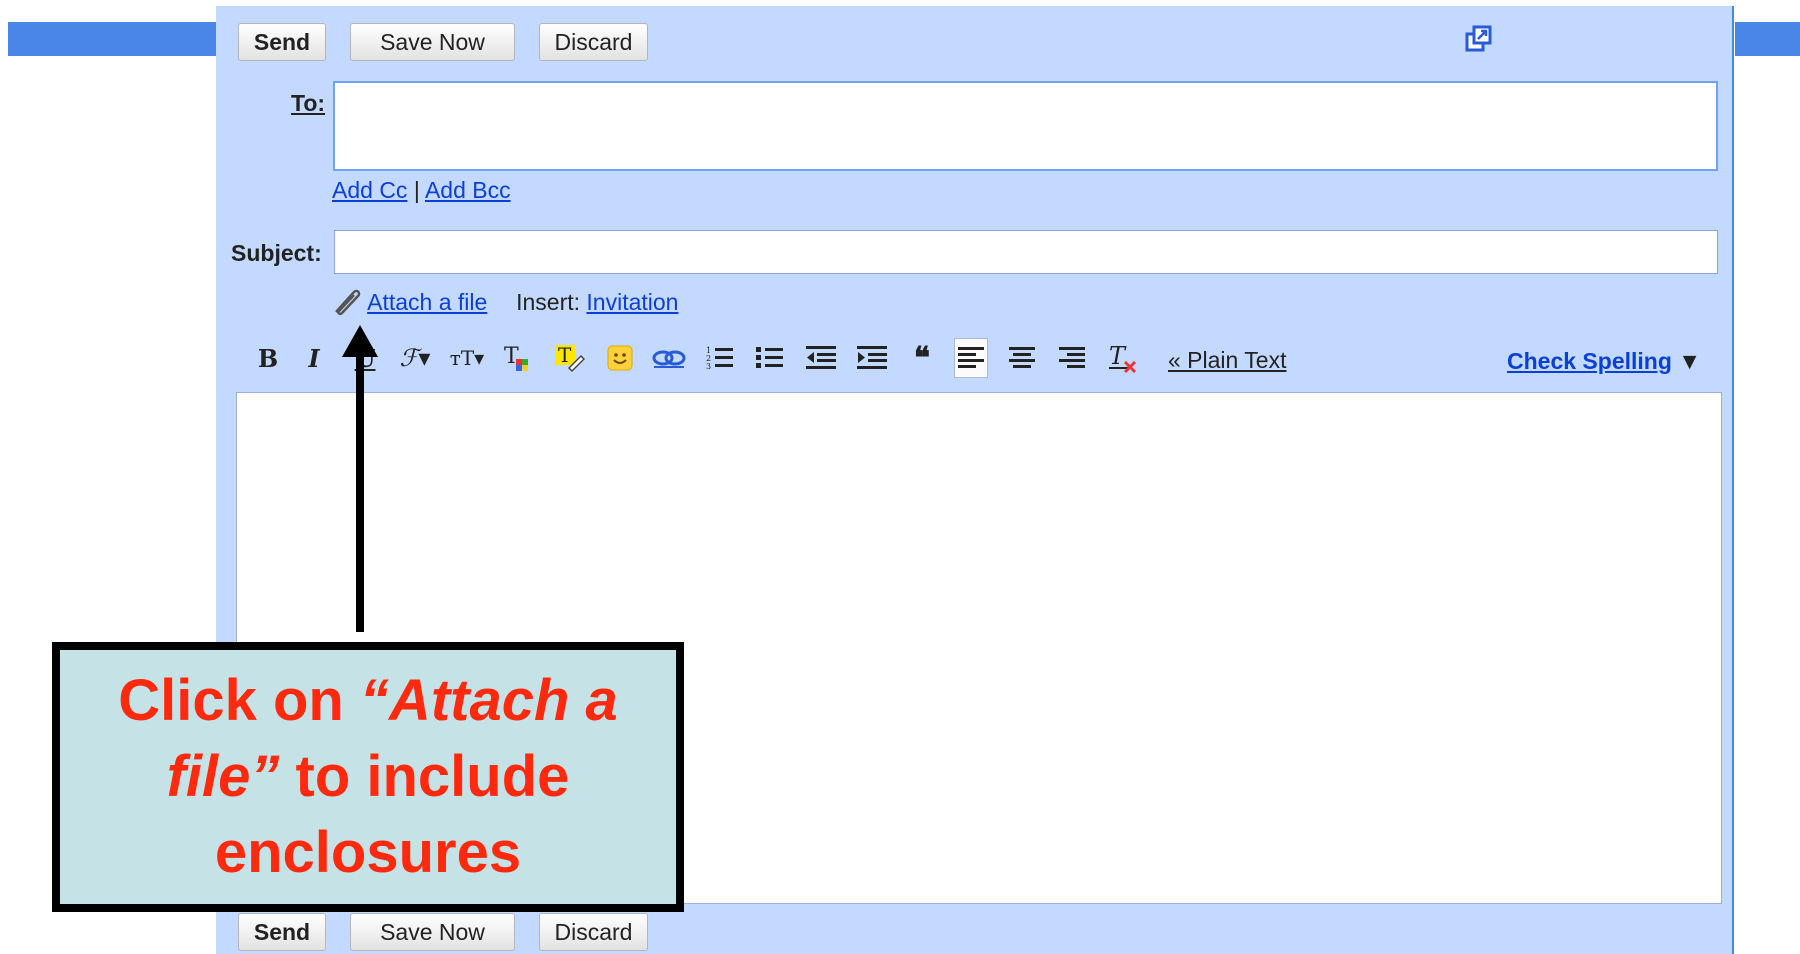  I want to click on save-now-button: Save Now, so click(432, 42).